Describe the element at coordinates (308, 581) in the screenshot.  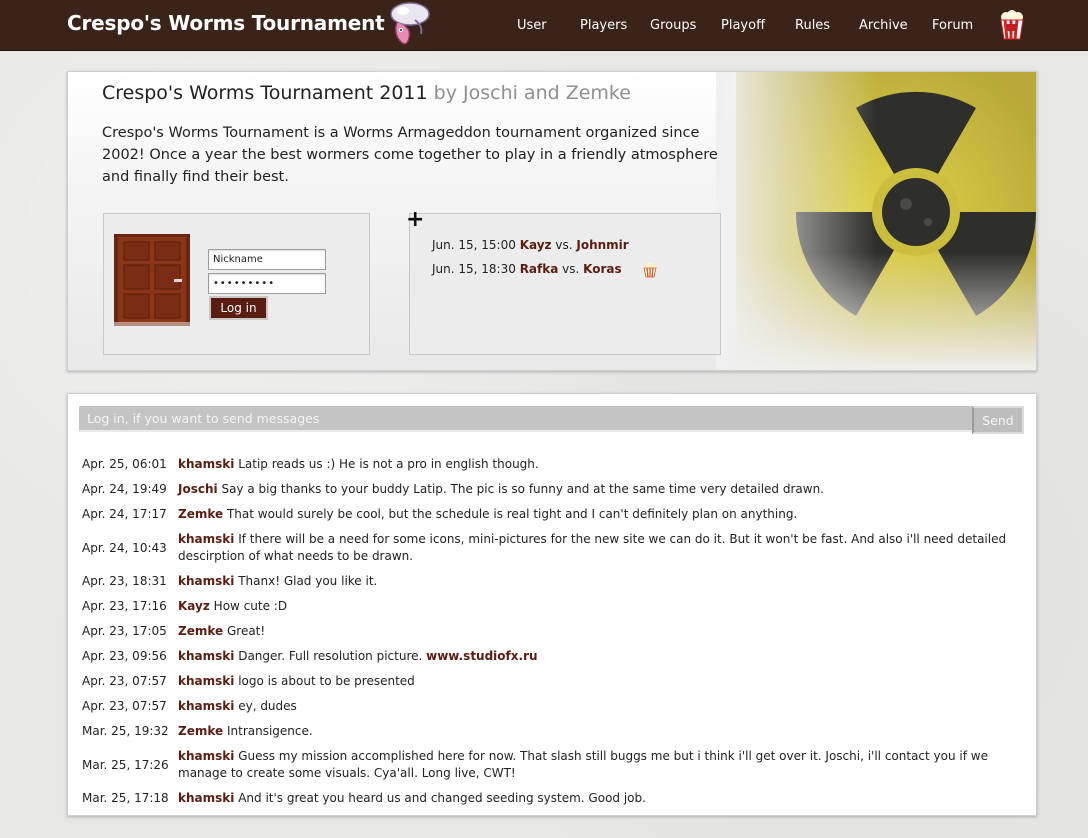
I see `message-text: Thanx! Glad you like it.` at that location.